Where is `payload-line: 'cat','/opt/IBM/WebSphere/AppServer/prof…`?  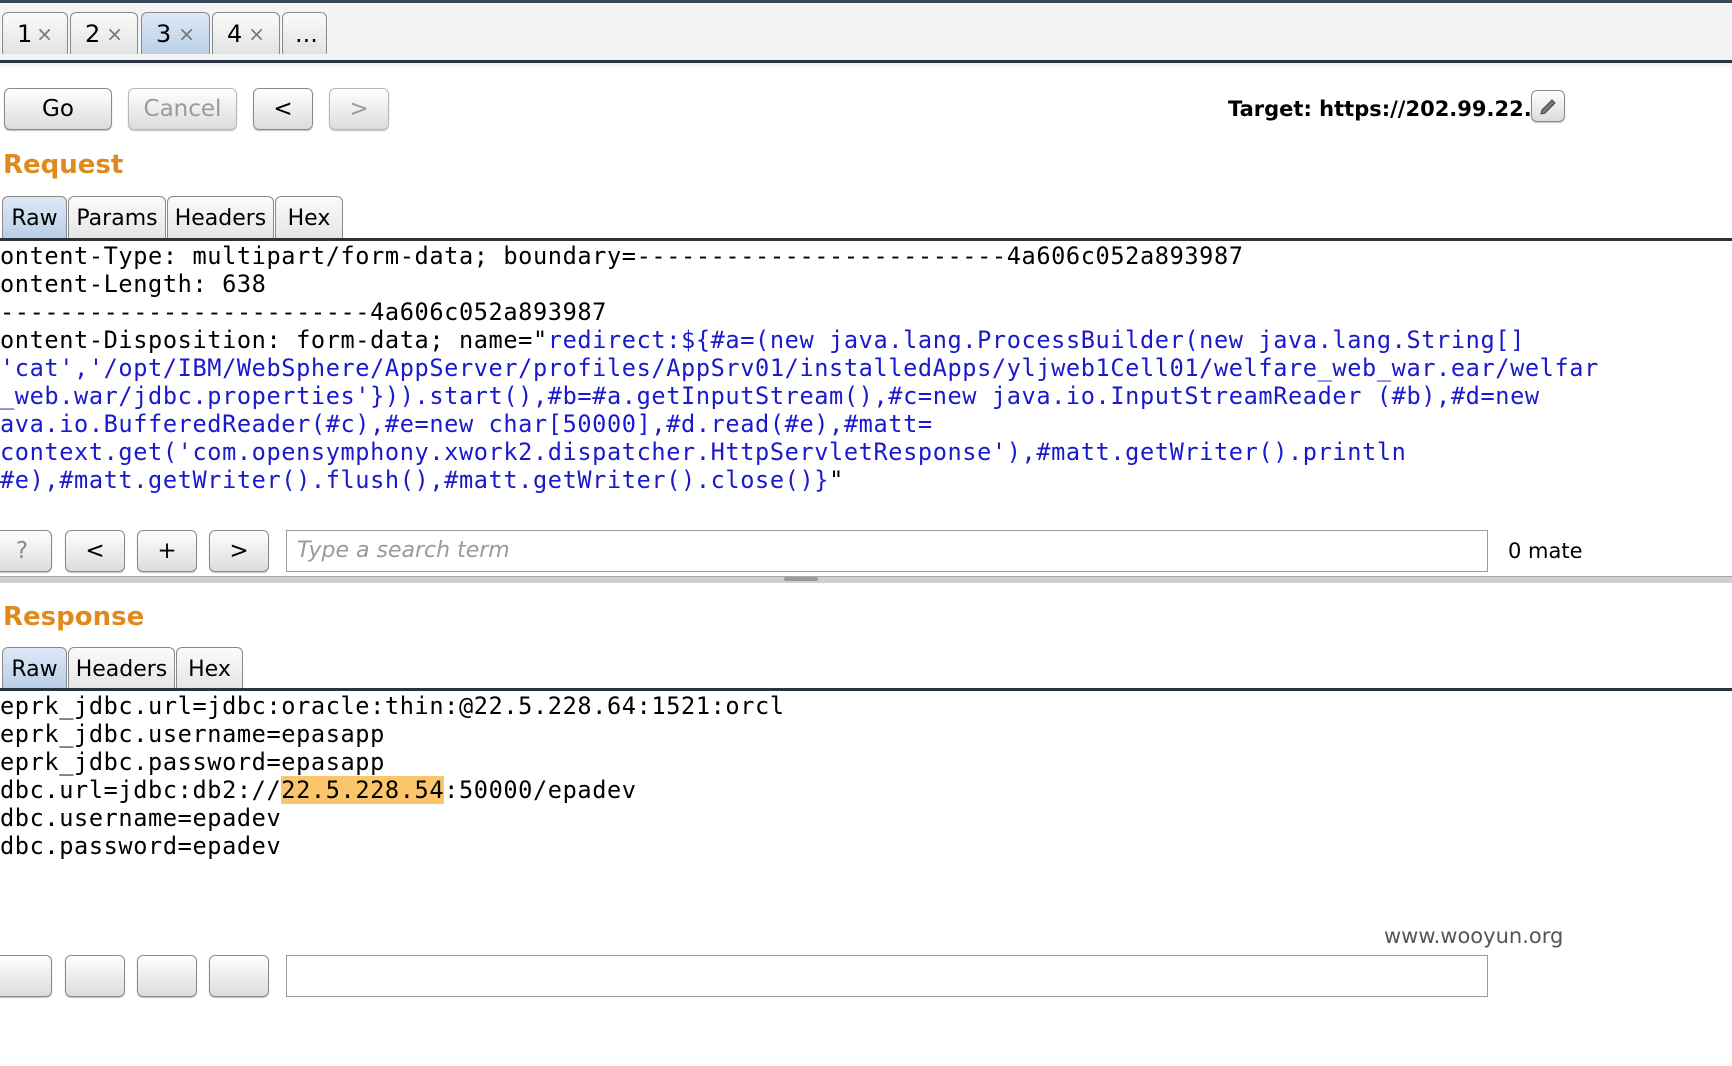 payload-line: 'cat','/opt/IBM/WebSphere/AppServer/prof… is located at coordinates (799, 368).